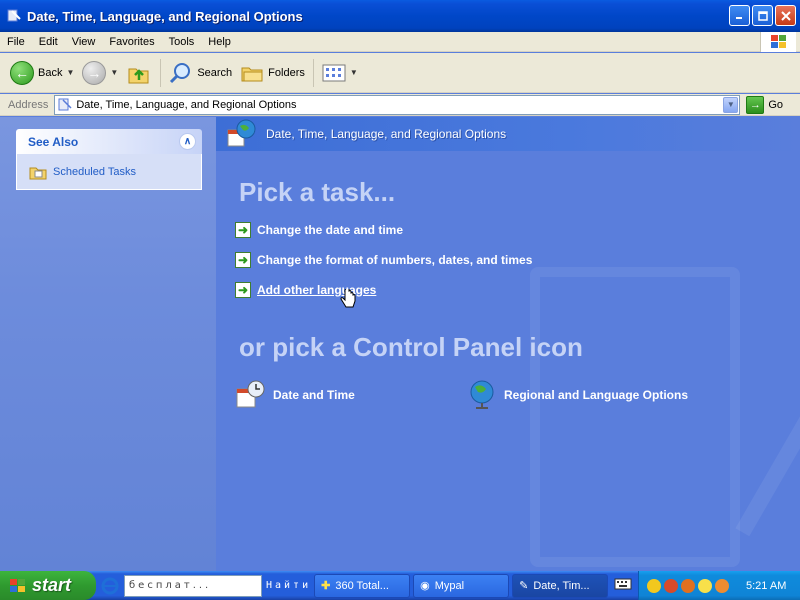 The width and height of the screenshot is (800, 600). I want to click on folders-button: Folders, so click(272, 73).